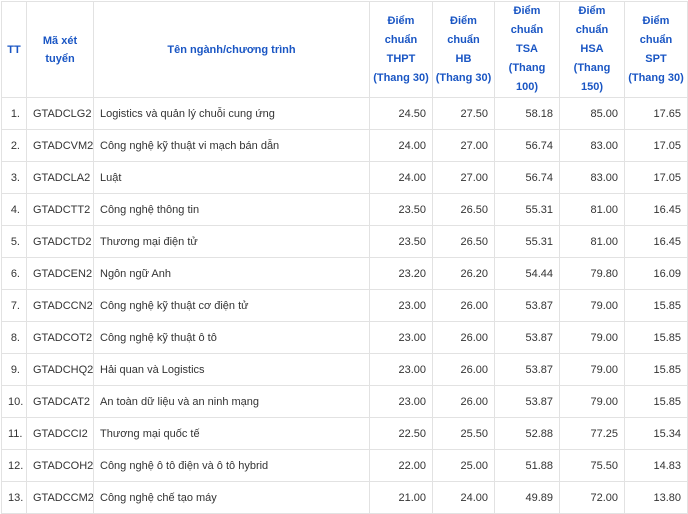 Image resolution: width=688 pixels, height=514 pixels. What do you see at coordinates (60, 465) in the screenshot?
I see `cell-code: GTADCOH2` at bounding box center [60, 465].